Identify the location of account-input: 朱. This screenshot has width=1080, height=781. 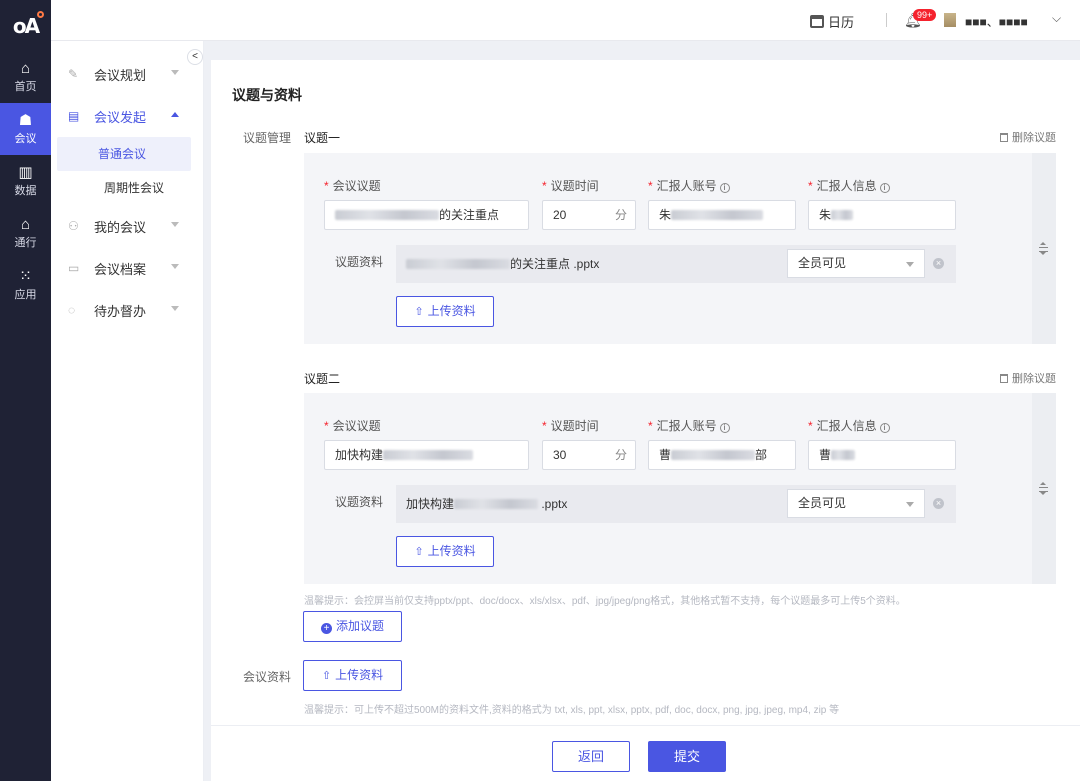
(722, 215).